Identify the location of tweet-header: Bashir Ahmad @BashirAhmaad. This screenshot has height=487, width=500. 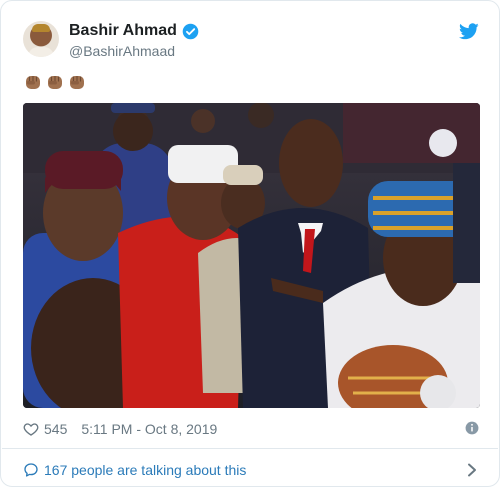
(252, 41).